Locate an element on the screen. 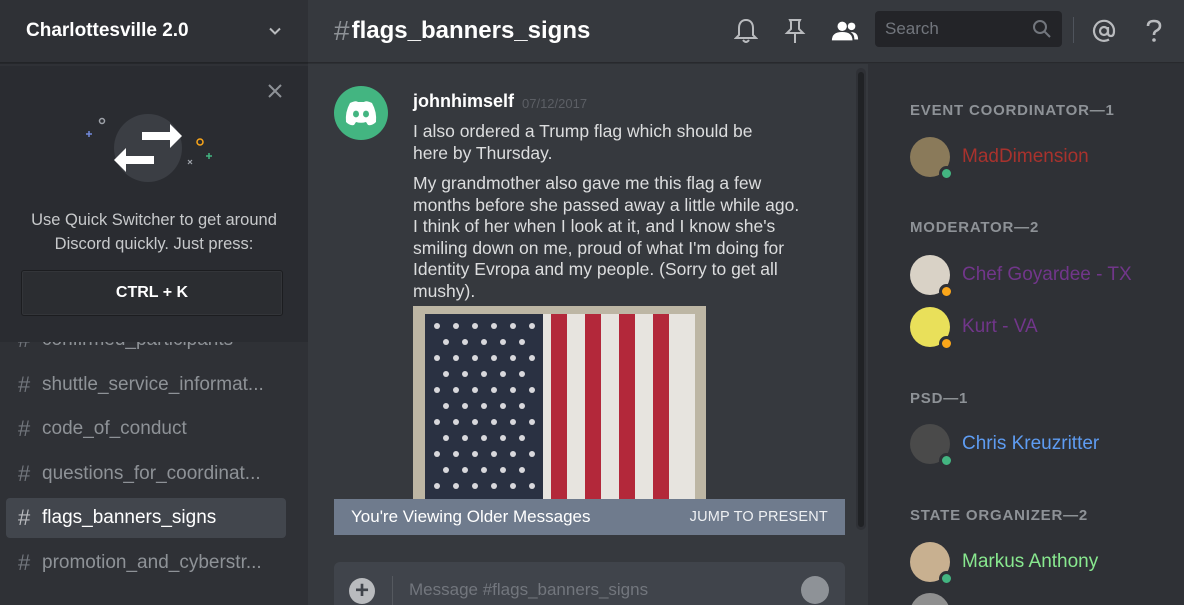 The image size is (1184, 605). channel-name: code_of_conduct is located at coordinates (114, 428).